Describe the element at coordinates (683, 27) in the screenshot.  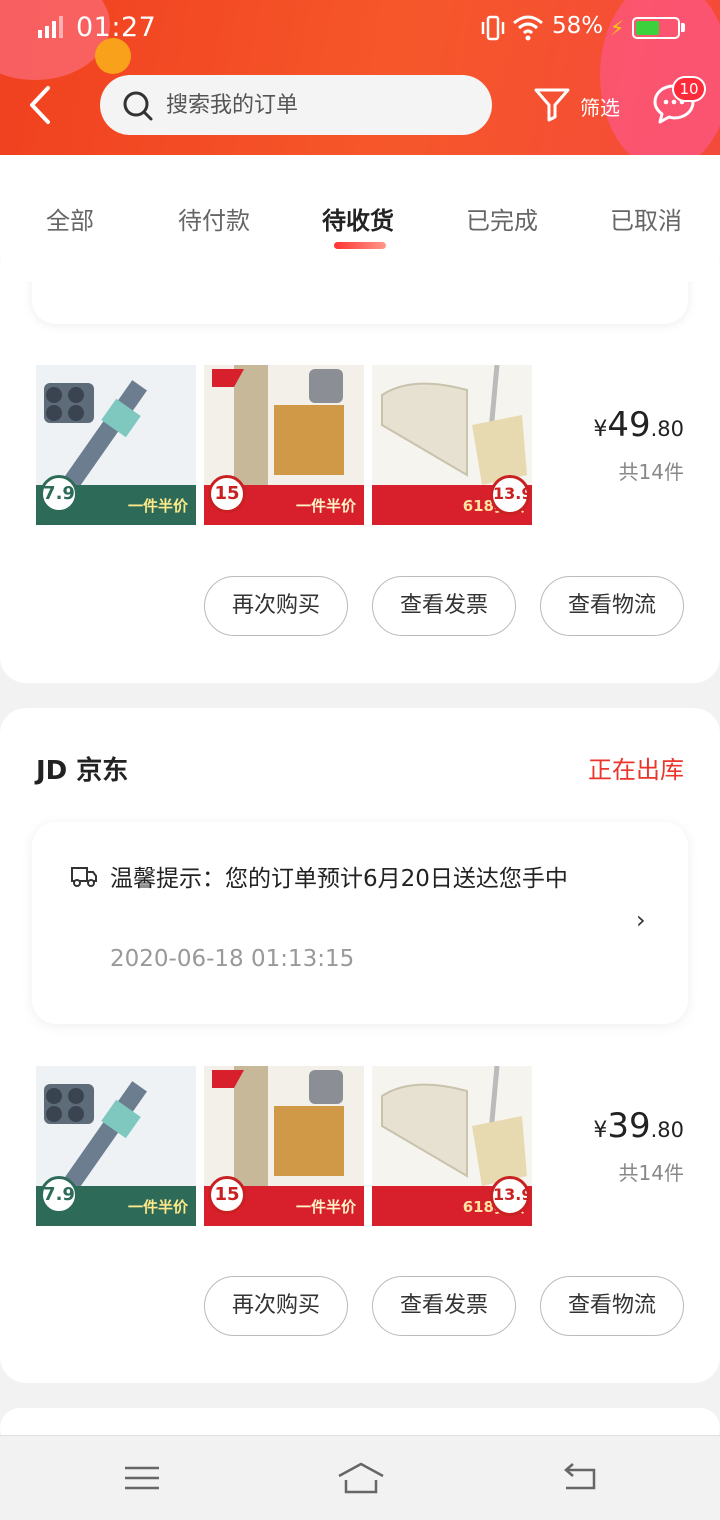
I see `battery-cap` at that location.